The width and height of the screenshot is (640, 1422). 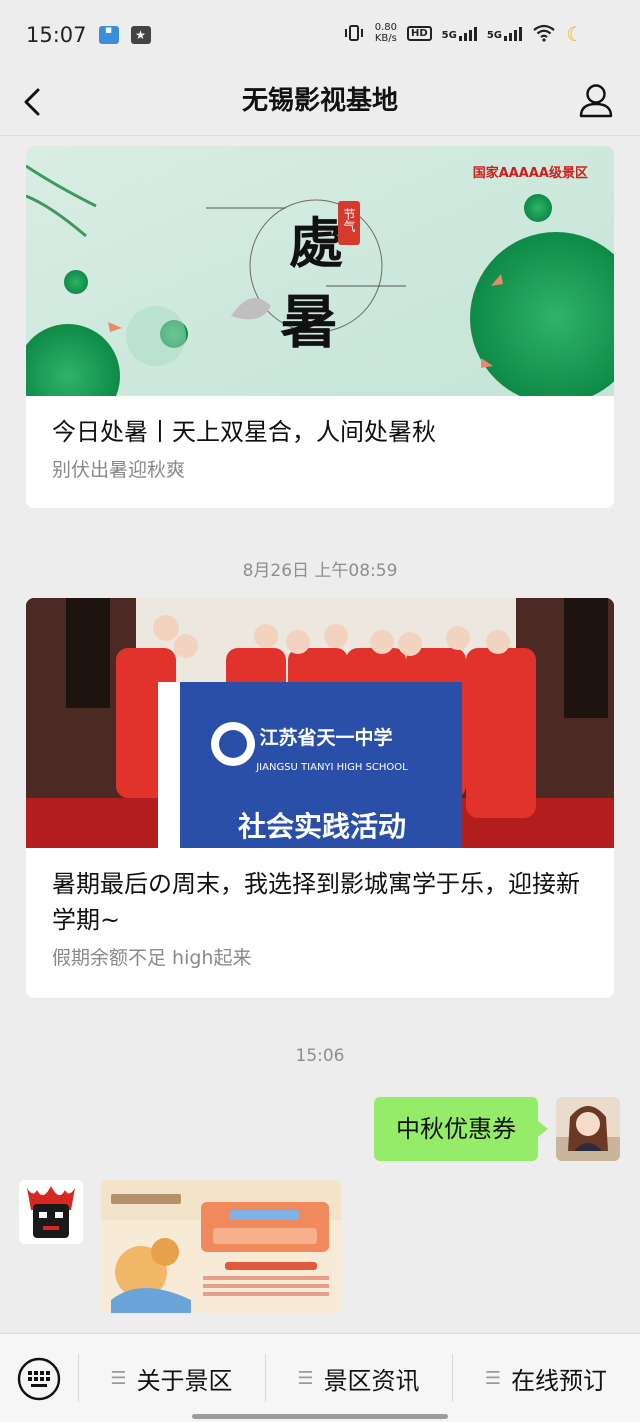 What do you see at coordinates (322, 826) in the screenshot?
I see `banner-activity: 社会实践活动` at bounding box center [322, 826].